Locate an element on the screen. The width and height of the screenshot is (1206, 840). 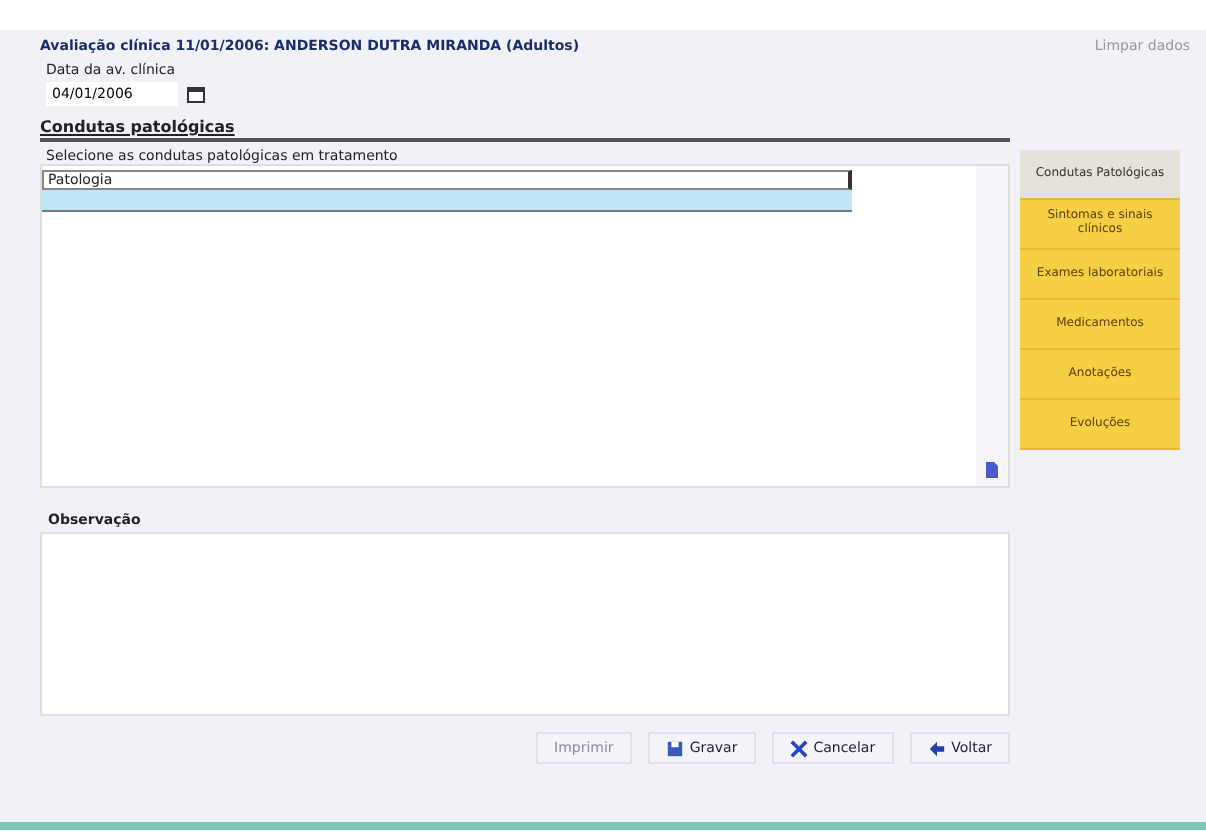
document-icon is located at coordinates (992, 470).